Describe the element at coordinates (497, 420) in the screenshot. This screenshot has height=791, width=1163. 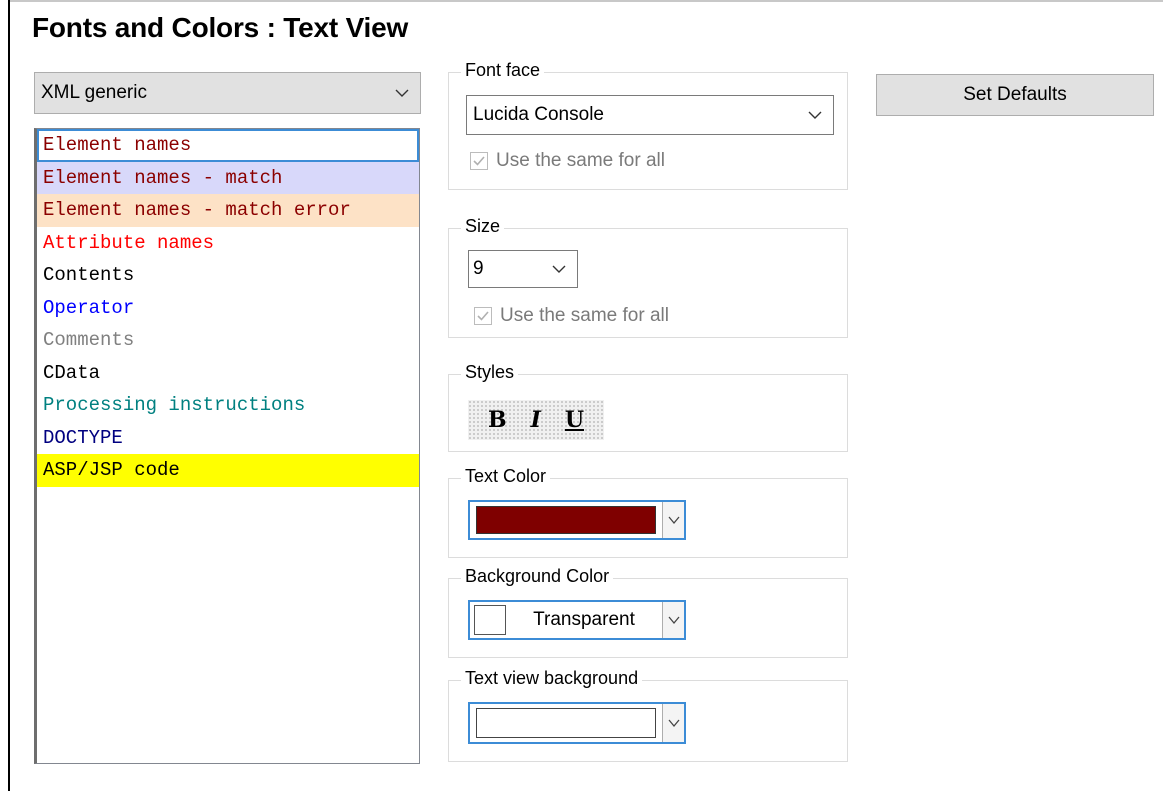
I see `bold-button: B` at that location.